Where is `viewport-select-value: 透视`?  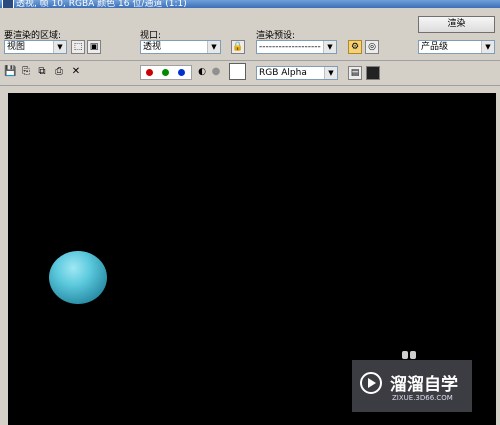
viewport-select-value: 透视 is located at coordinates (152, 47).